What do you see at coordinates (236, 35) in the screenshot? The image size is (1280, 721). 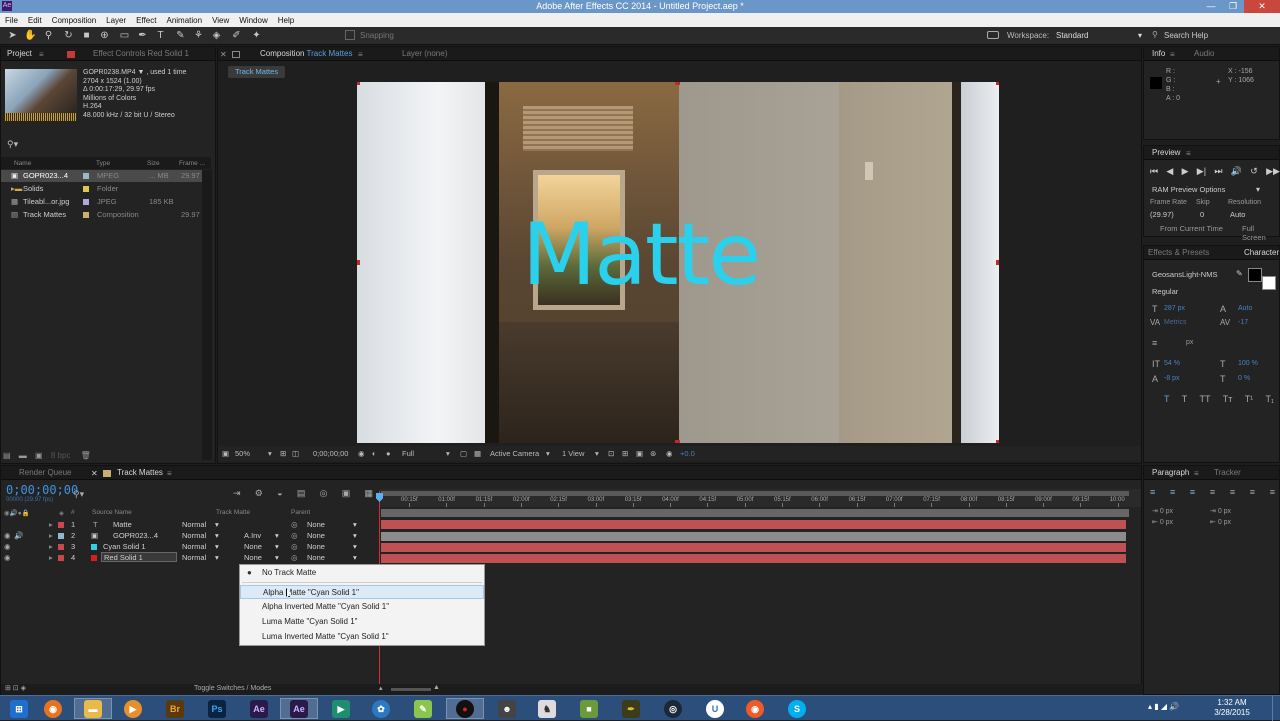 I see `roto-brush-tool-icon: ✐` at bounding box center [236, 35].